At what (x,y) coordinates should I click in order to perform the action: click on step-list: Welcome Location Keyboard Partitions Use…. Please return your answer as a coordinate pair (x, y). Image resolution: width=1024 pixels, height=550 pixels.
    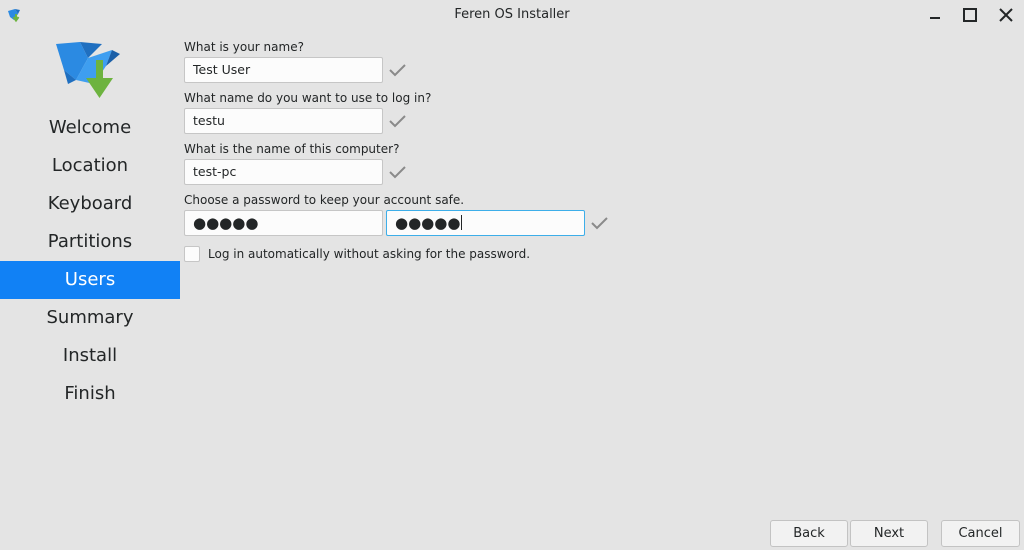
    Looking at the image, I should click on (90, 261).